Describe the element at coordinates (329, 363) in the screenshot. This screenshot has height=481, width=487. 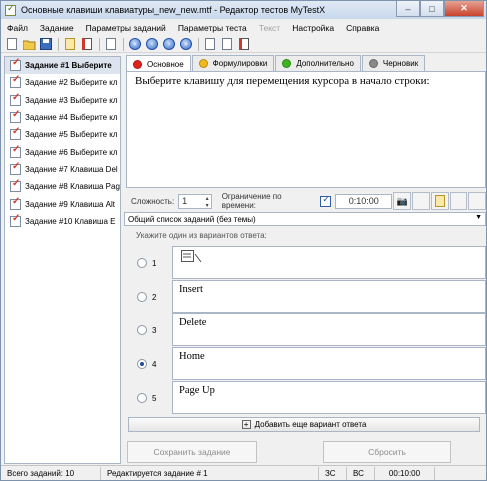
I see `answer-text-field: Home` at that location.